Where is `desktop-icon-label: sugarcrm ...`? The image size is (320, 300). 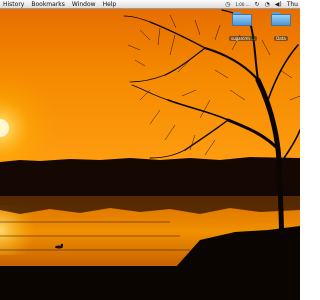 desktop-icon-label: sugarcrm ... is located at coordinates (243, 38).